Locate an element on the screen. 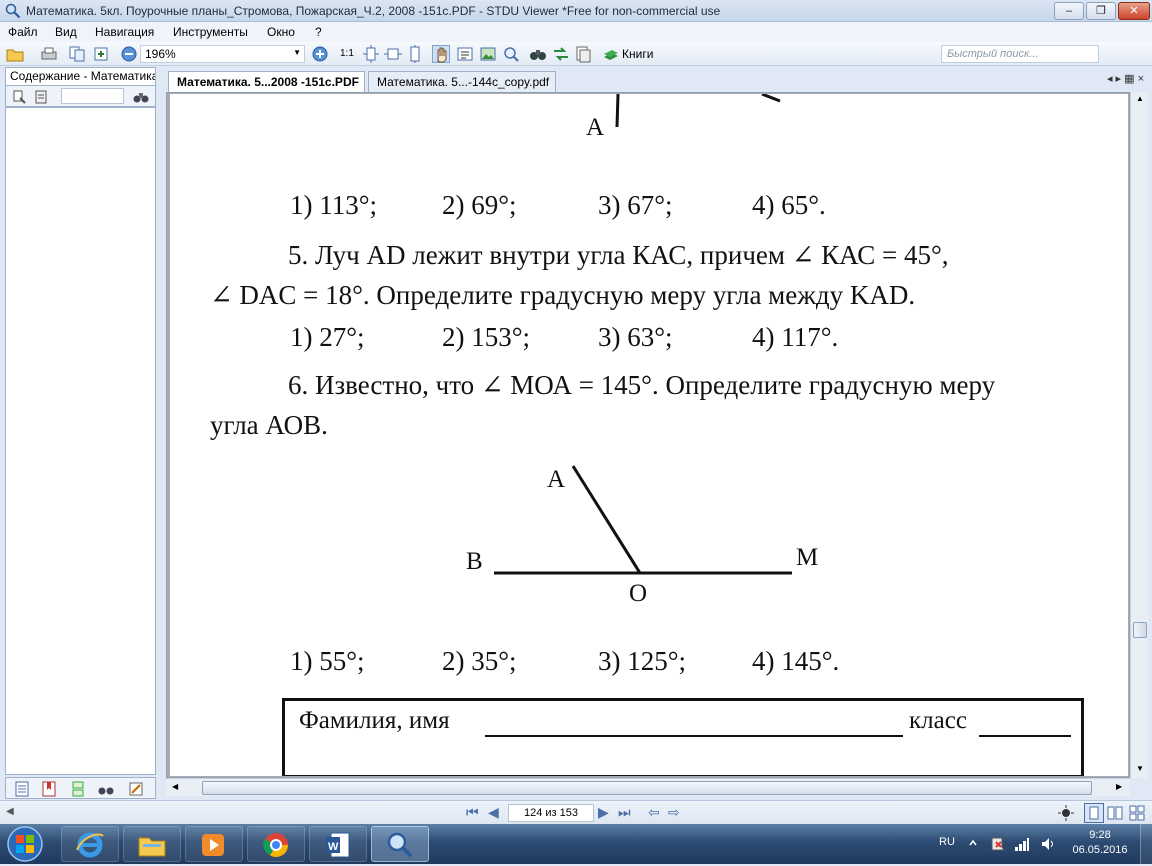  find-next-icon is located at coordinates (561, 54).